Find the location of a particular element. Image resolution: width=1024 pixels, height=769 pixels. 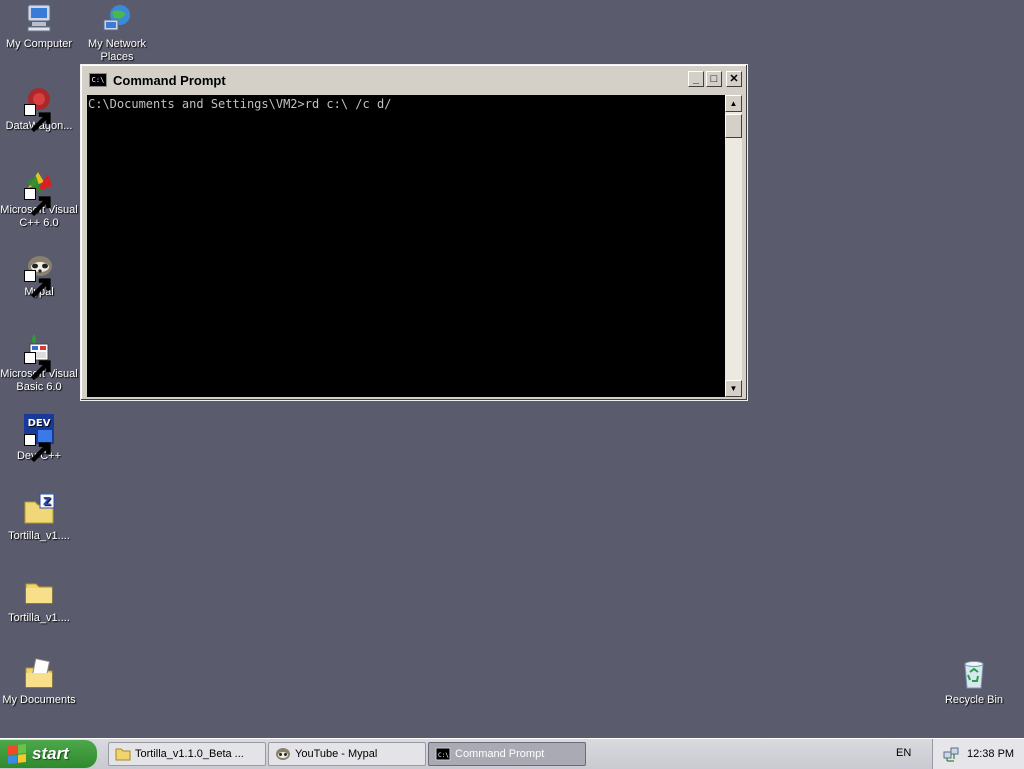

language-indicator: EN is located at coordinates (903, 753).